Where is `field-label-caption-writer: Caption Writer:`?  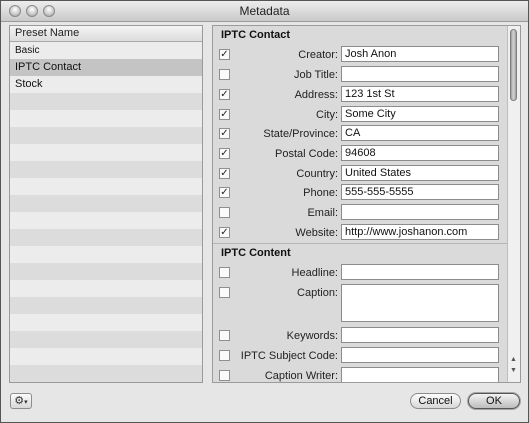
field-label-caption-writer: Caption Writer: is located at coordinates (301, 376).